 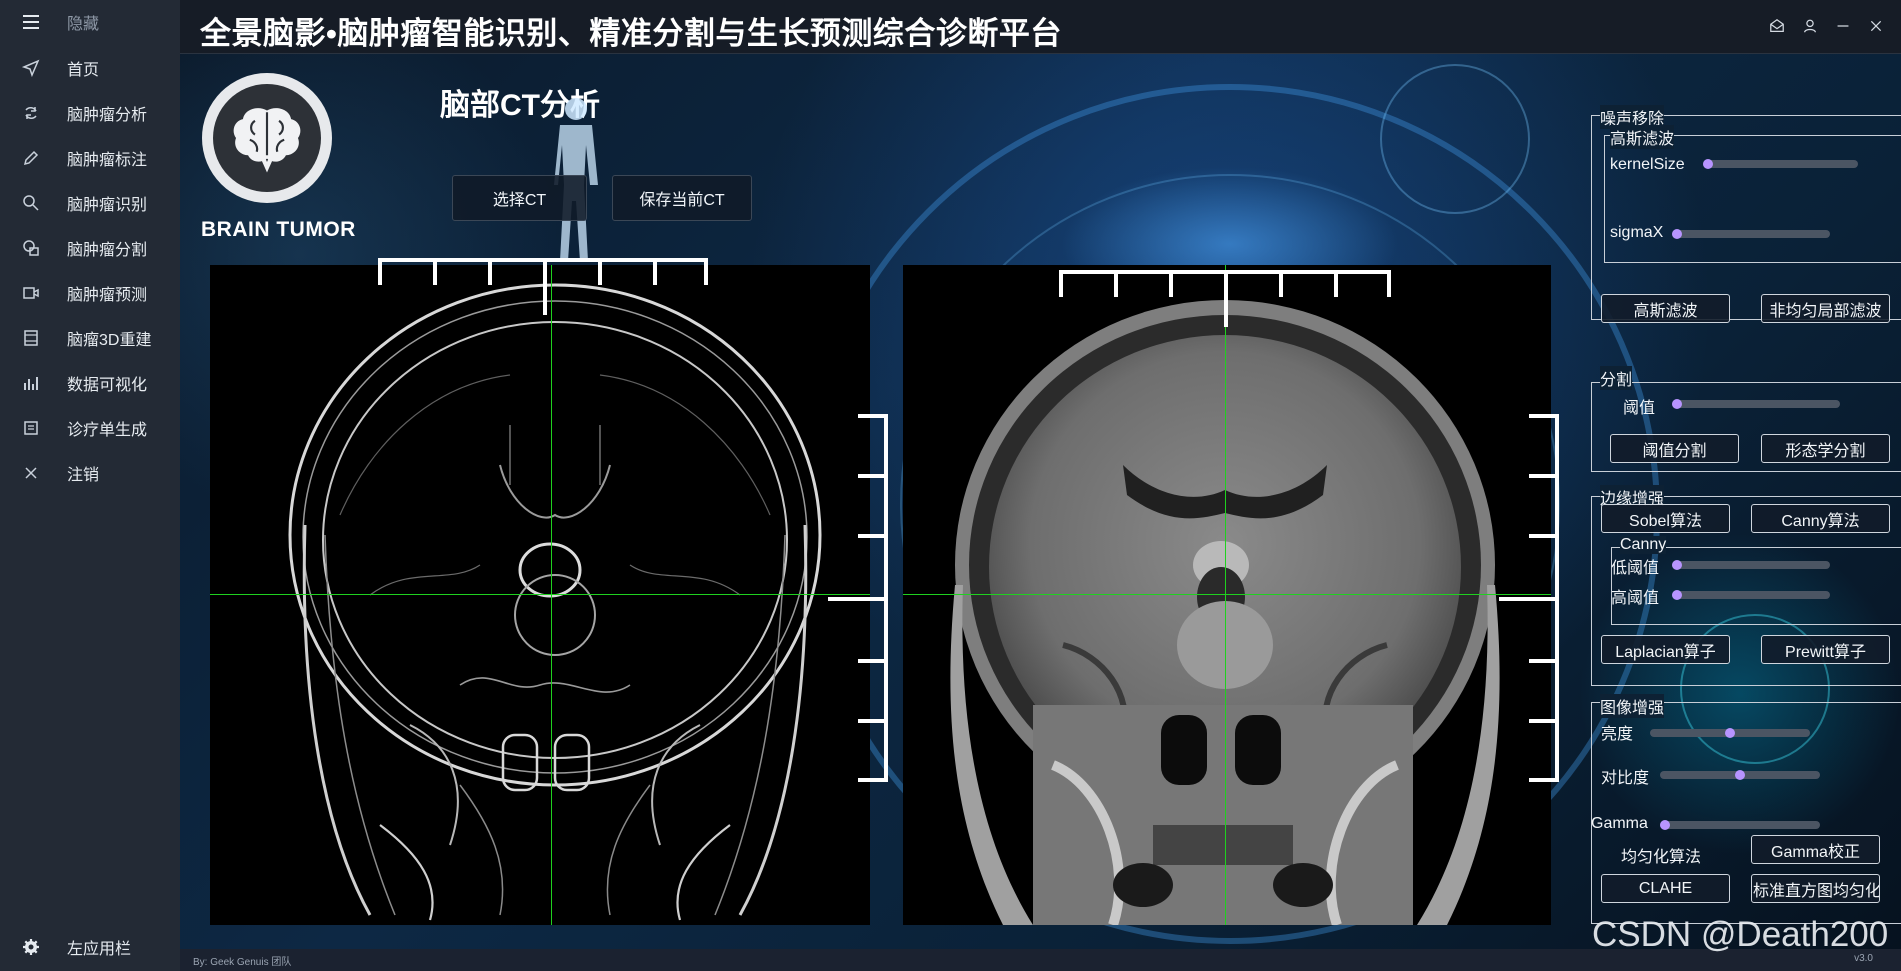 I want to click on sidebar-item-home: 首页, so click(x=90, y=68).